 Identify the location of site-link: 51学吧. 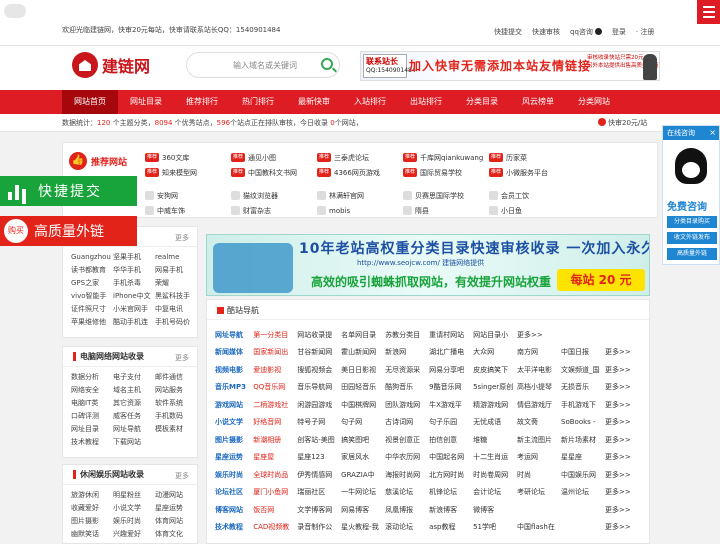
(495, 527).